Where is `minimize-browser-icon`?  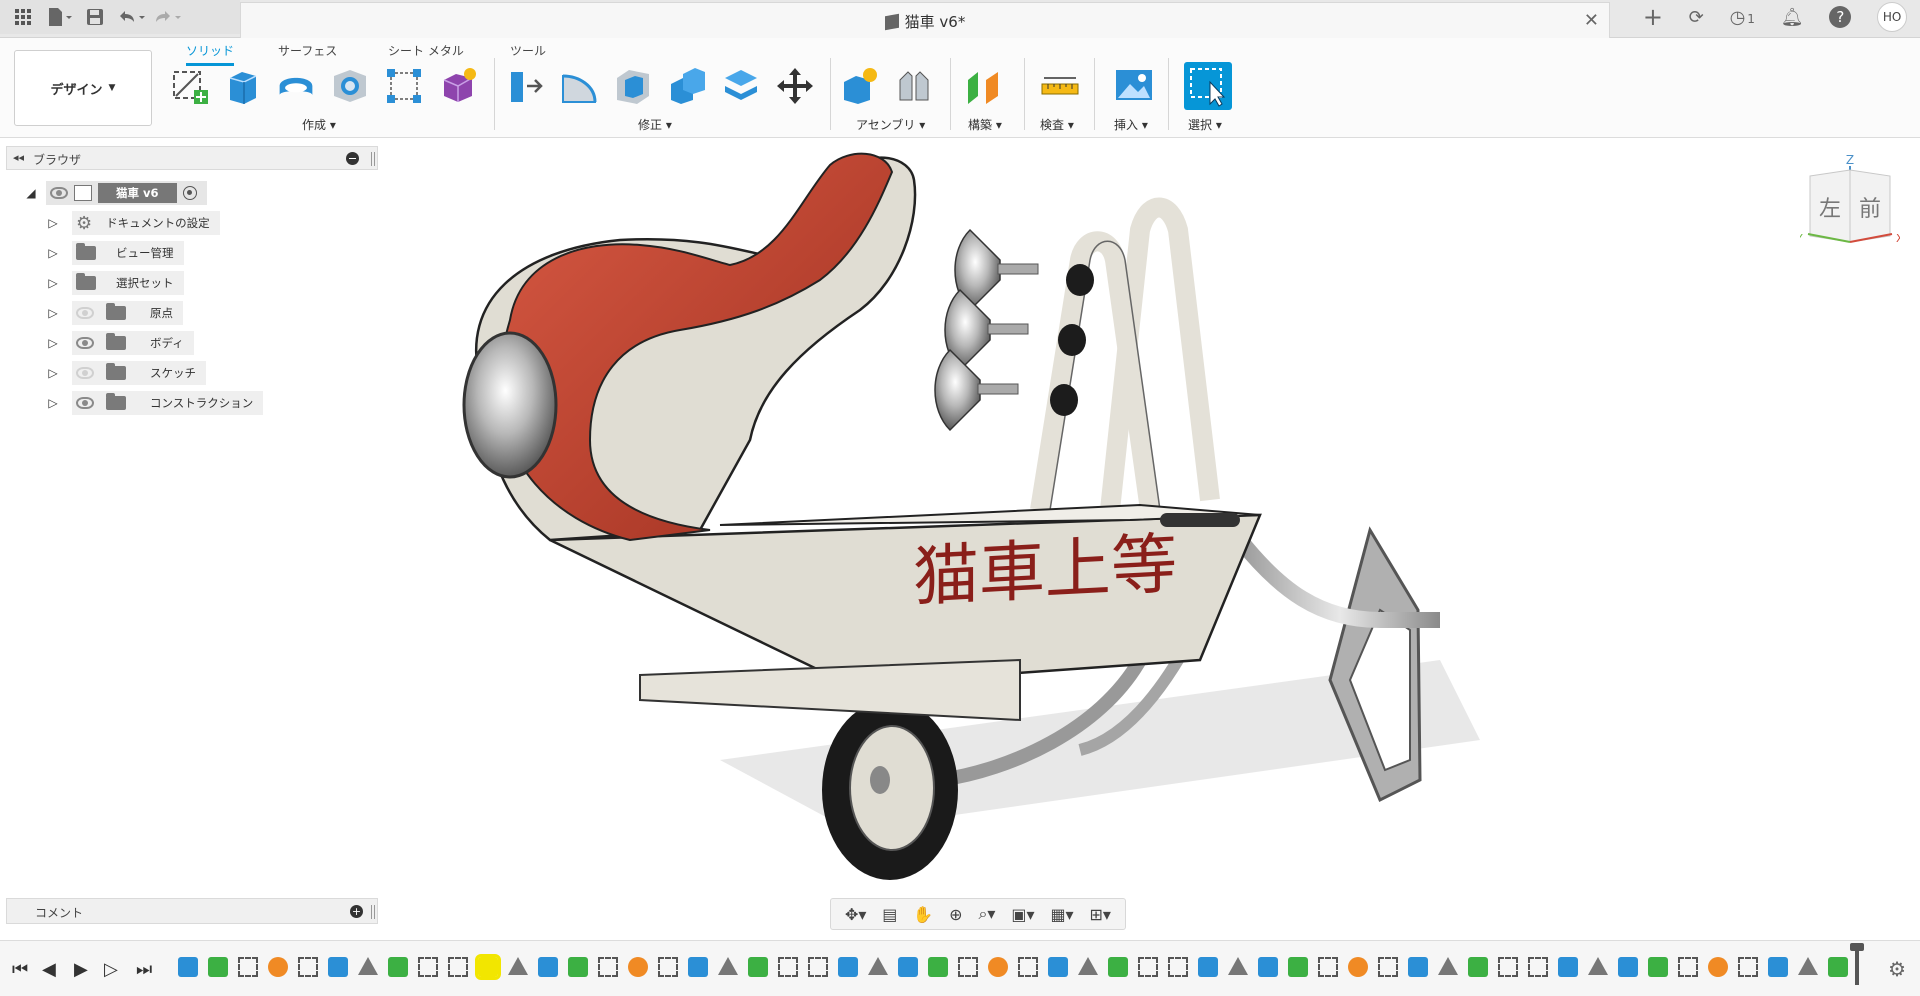
minimize-browser-icon is located at coordinates (352, 158).